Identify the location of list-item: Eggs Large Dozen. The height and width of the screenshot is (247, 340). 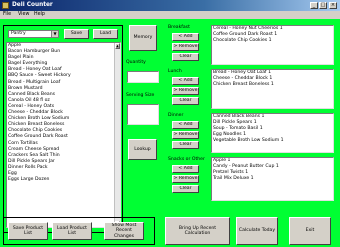
(63, 180).